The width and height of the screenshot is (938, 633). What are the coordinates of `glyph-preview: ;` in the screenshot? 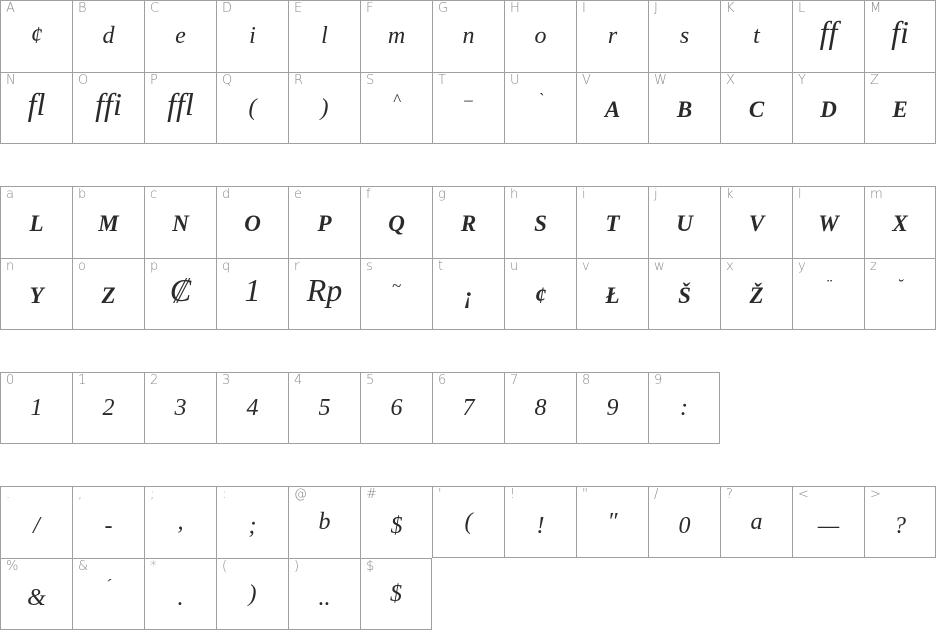 It's located at (252, 526).